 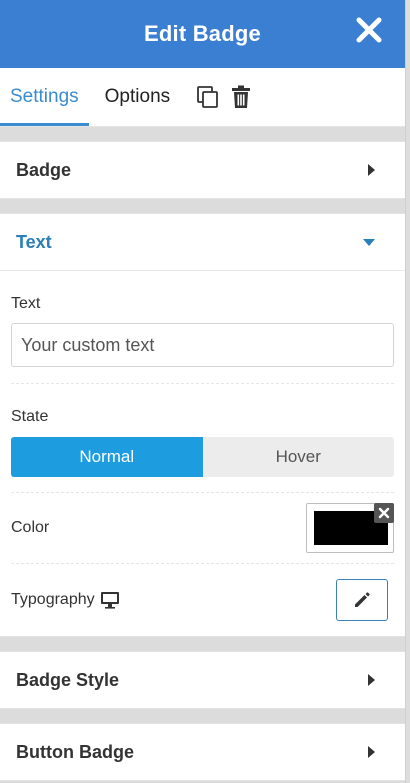 What do you see at coordinates (26, 303) in the screenshot?
I see `text-label: Text` at bounding box center [26, 303].